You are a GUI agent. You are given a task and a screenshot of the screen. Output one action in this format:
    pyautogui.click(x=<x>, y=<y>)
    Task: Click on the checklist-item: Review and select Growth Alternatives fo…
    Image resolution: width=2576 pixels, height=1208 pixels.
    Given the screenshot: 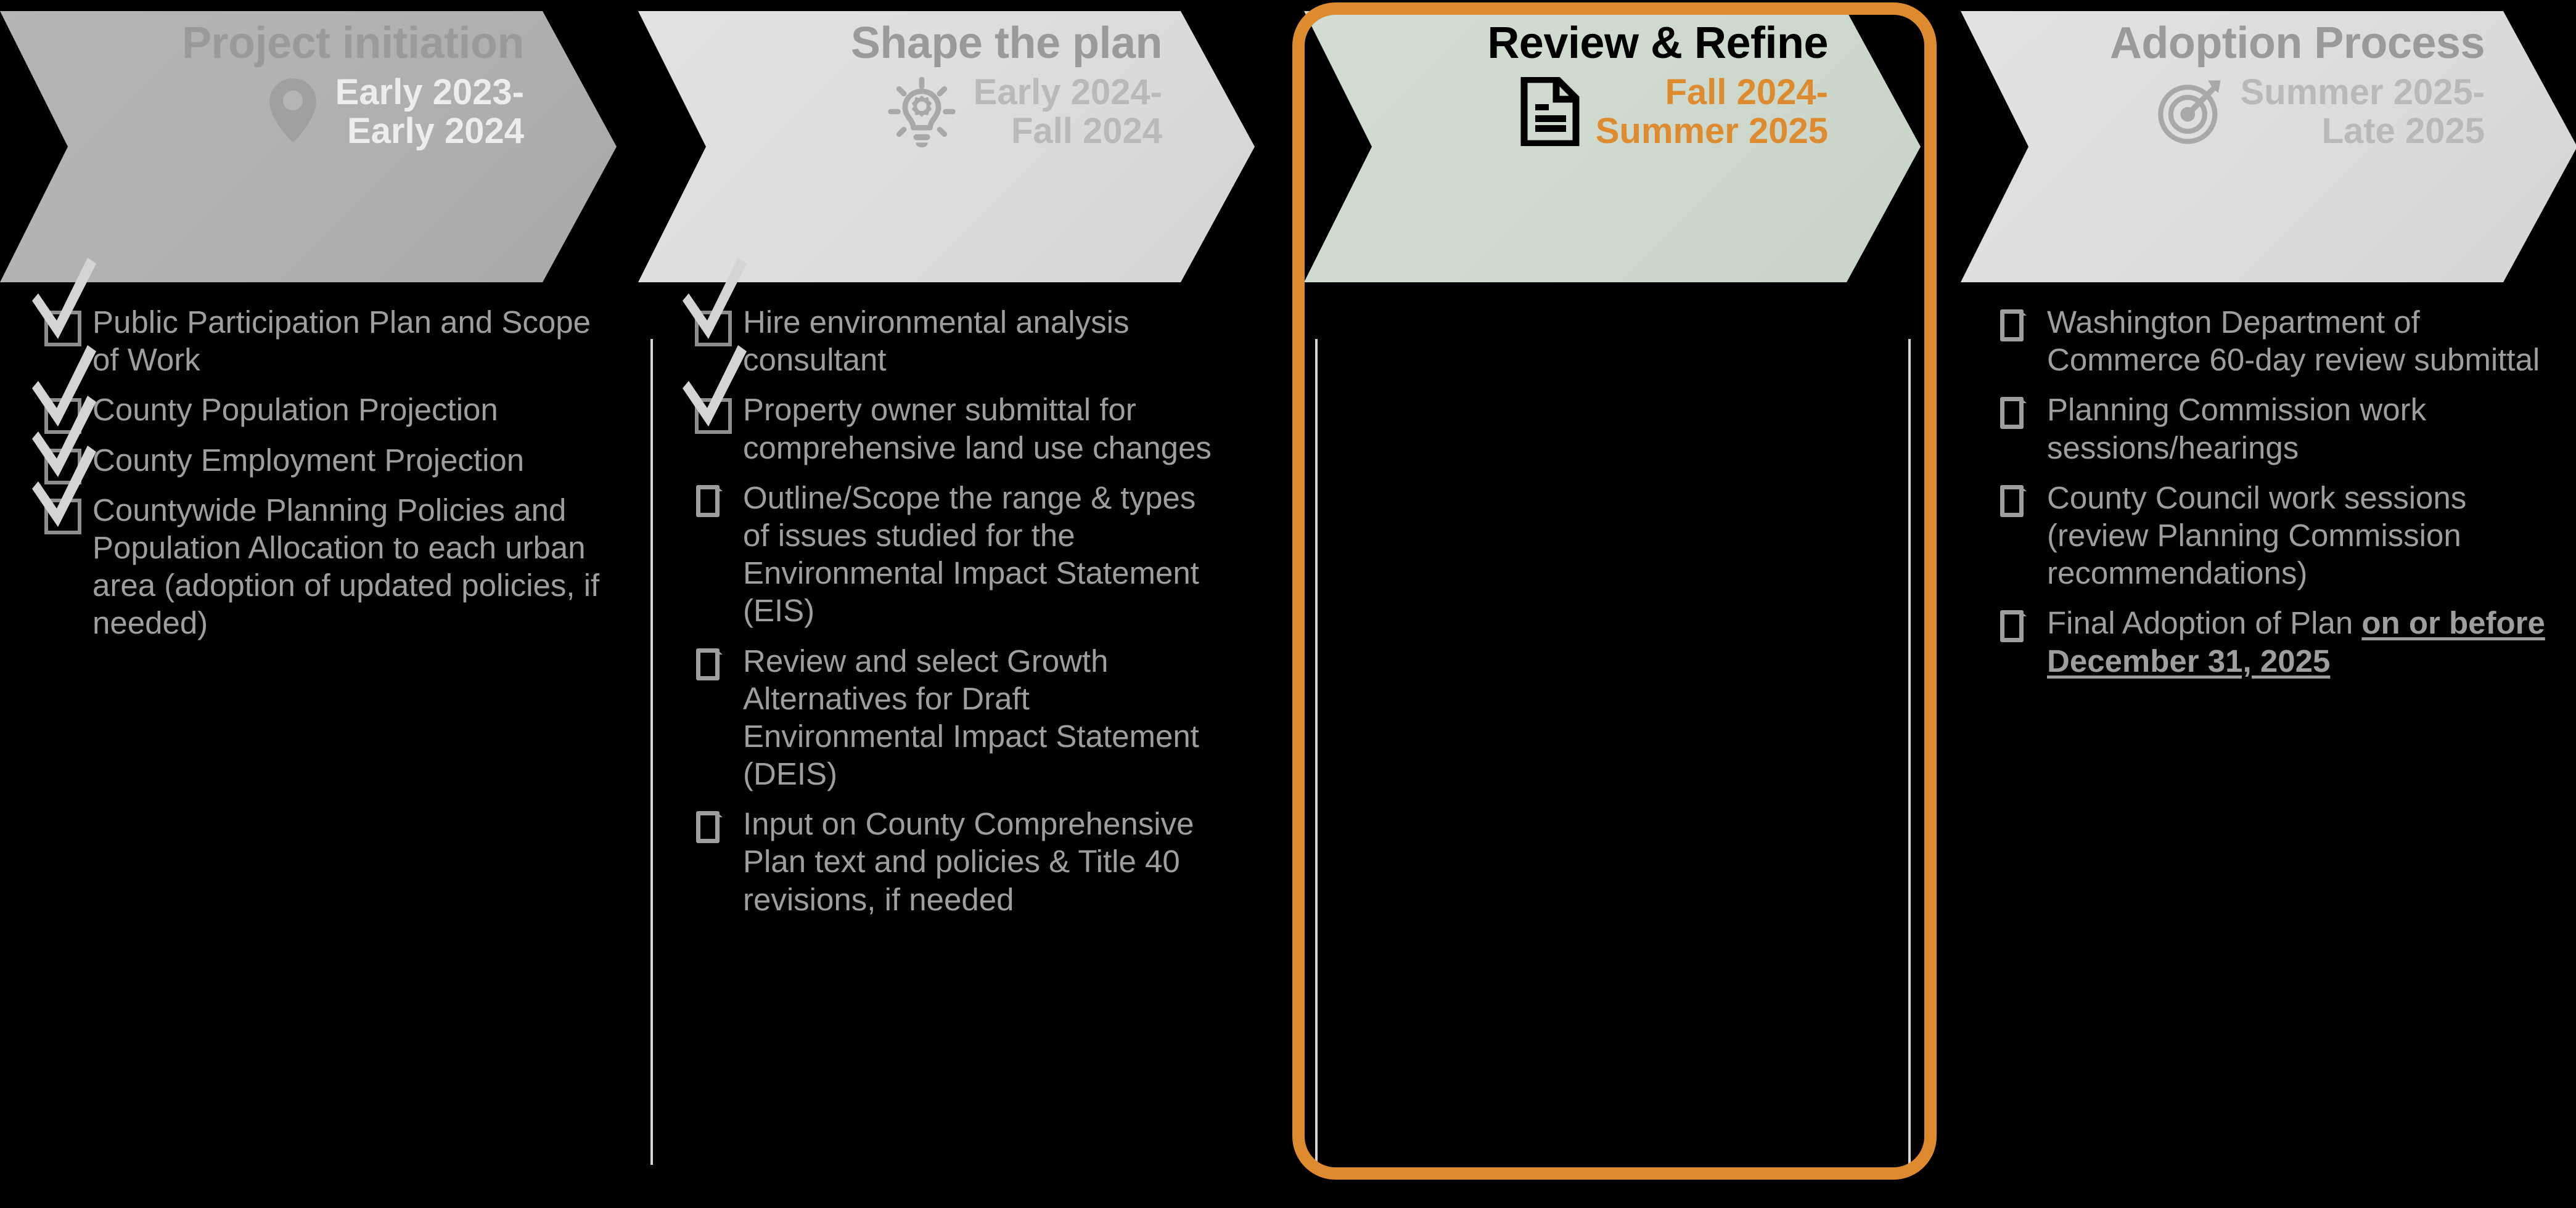 What is the action you would take?
    pyautogui.click(x=953, y=717)
    